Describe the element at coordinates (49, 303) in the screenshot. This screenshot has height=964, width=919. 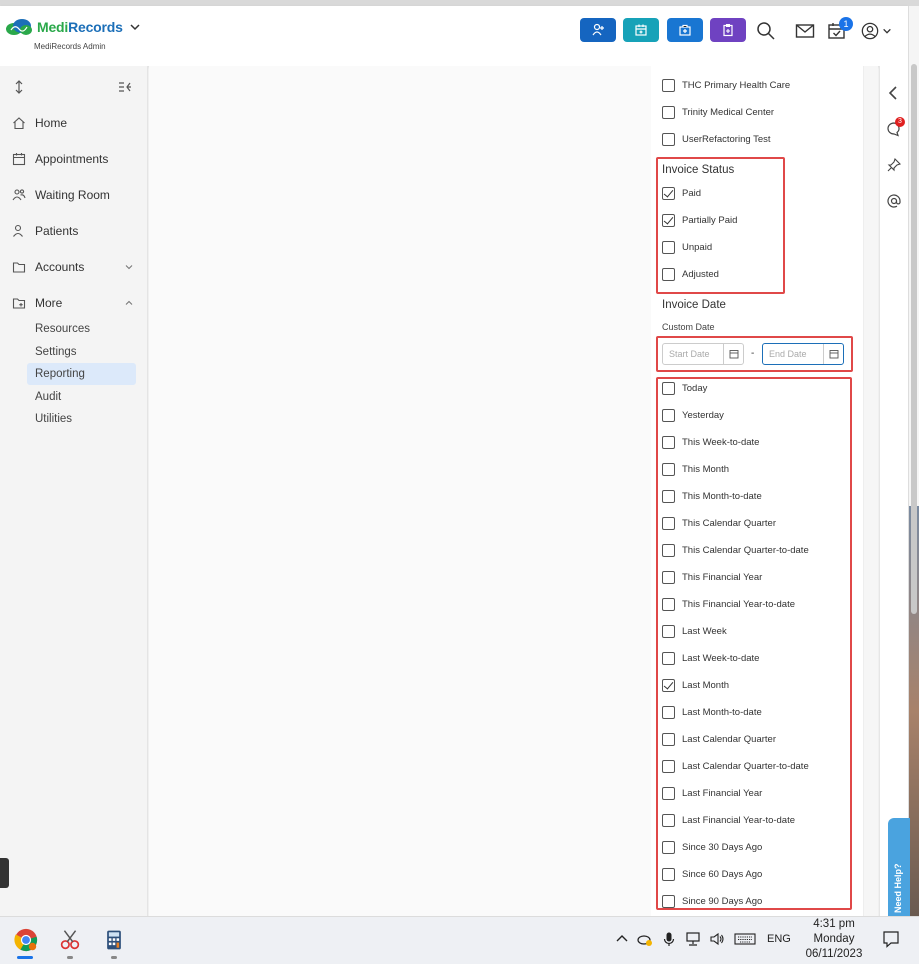
I see `nav-label: More` at that location.